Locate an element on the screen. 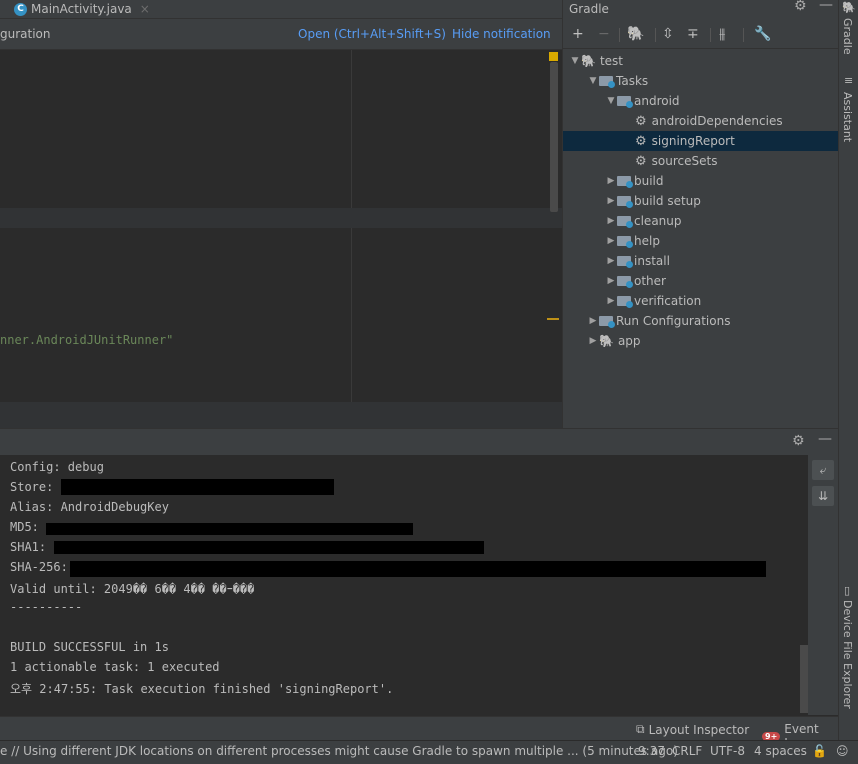 The width and height of the screenshot is (858, 764). assistant-stripe-button: Assistant is located at coordinates (847, 117).